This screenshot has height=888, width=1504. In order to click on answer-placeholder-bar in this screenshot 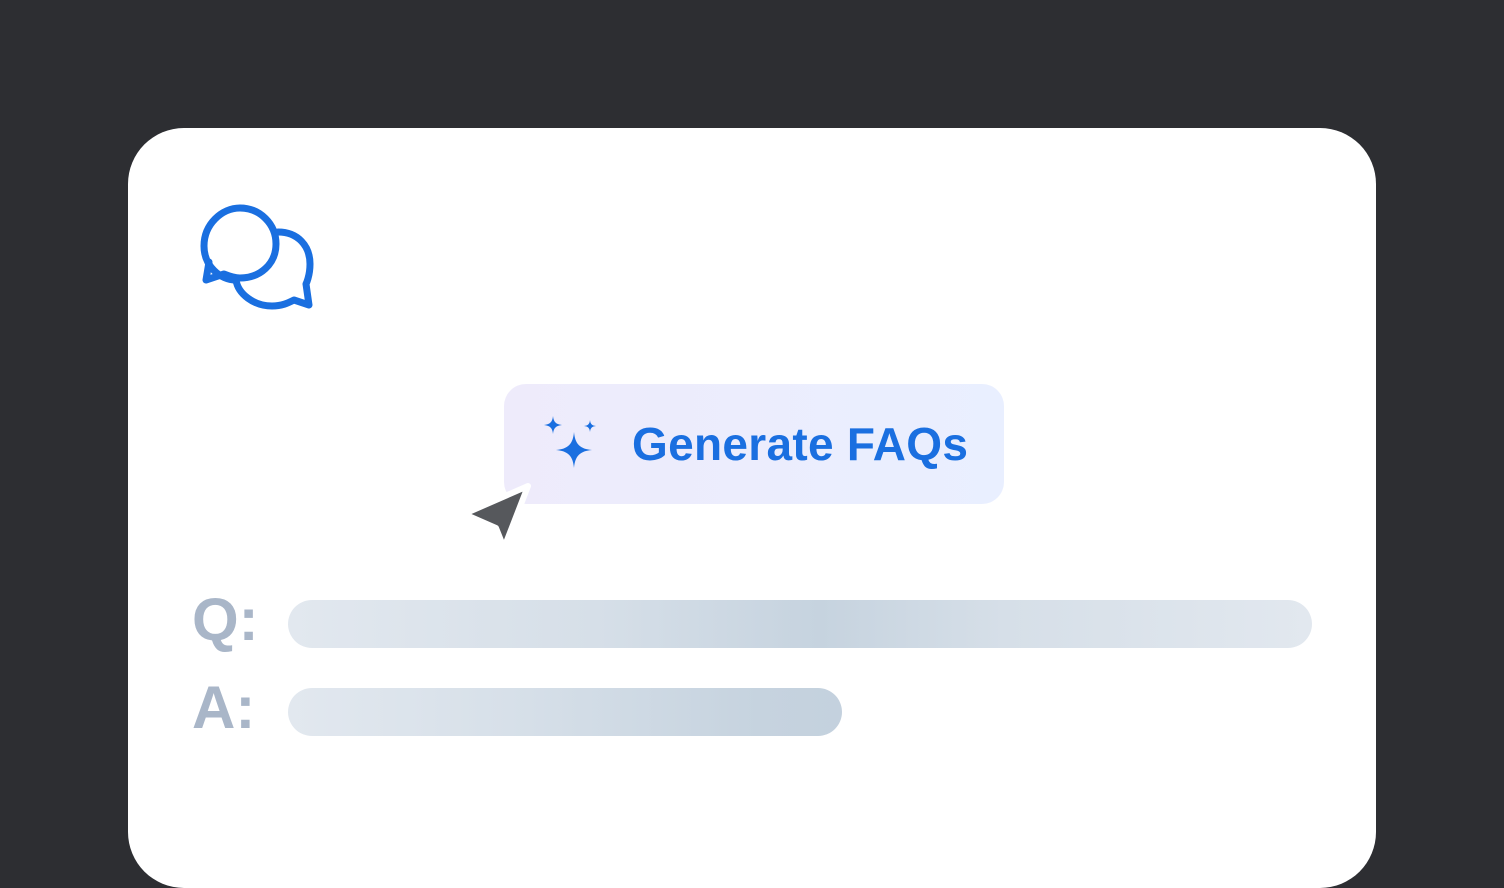, I will do `click(565, 712)`.